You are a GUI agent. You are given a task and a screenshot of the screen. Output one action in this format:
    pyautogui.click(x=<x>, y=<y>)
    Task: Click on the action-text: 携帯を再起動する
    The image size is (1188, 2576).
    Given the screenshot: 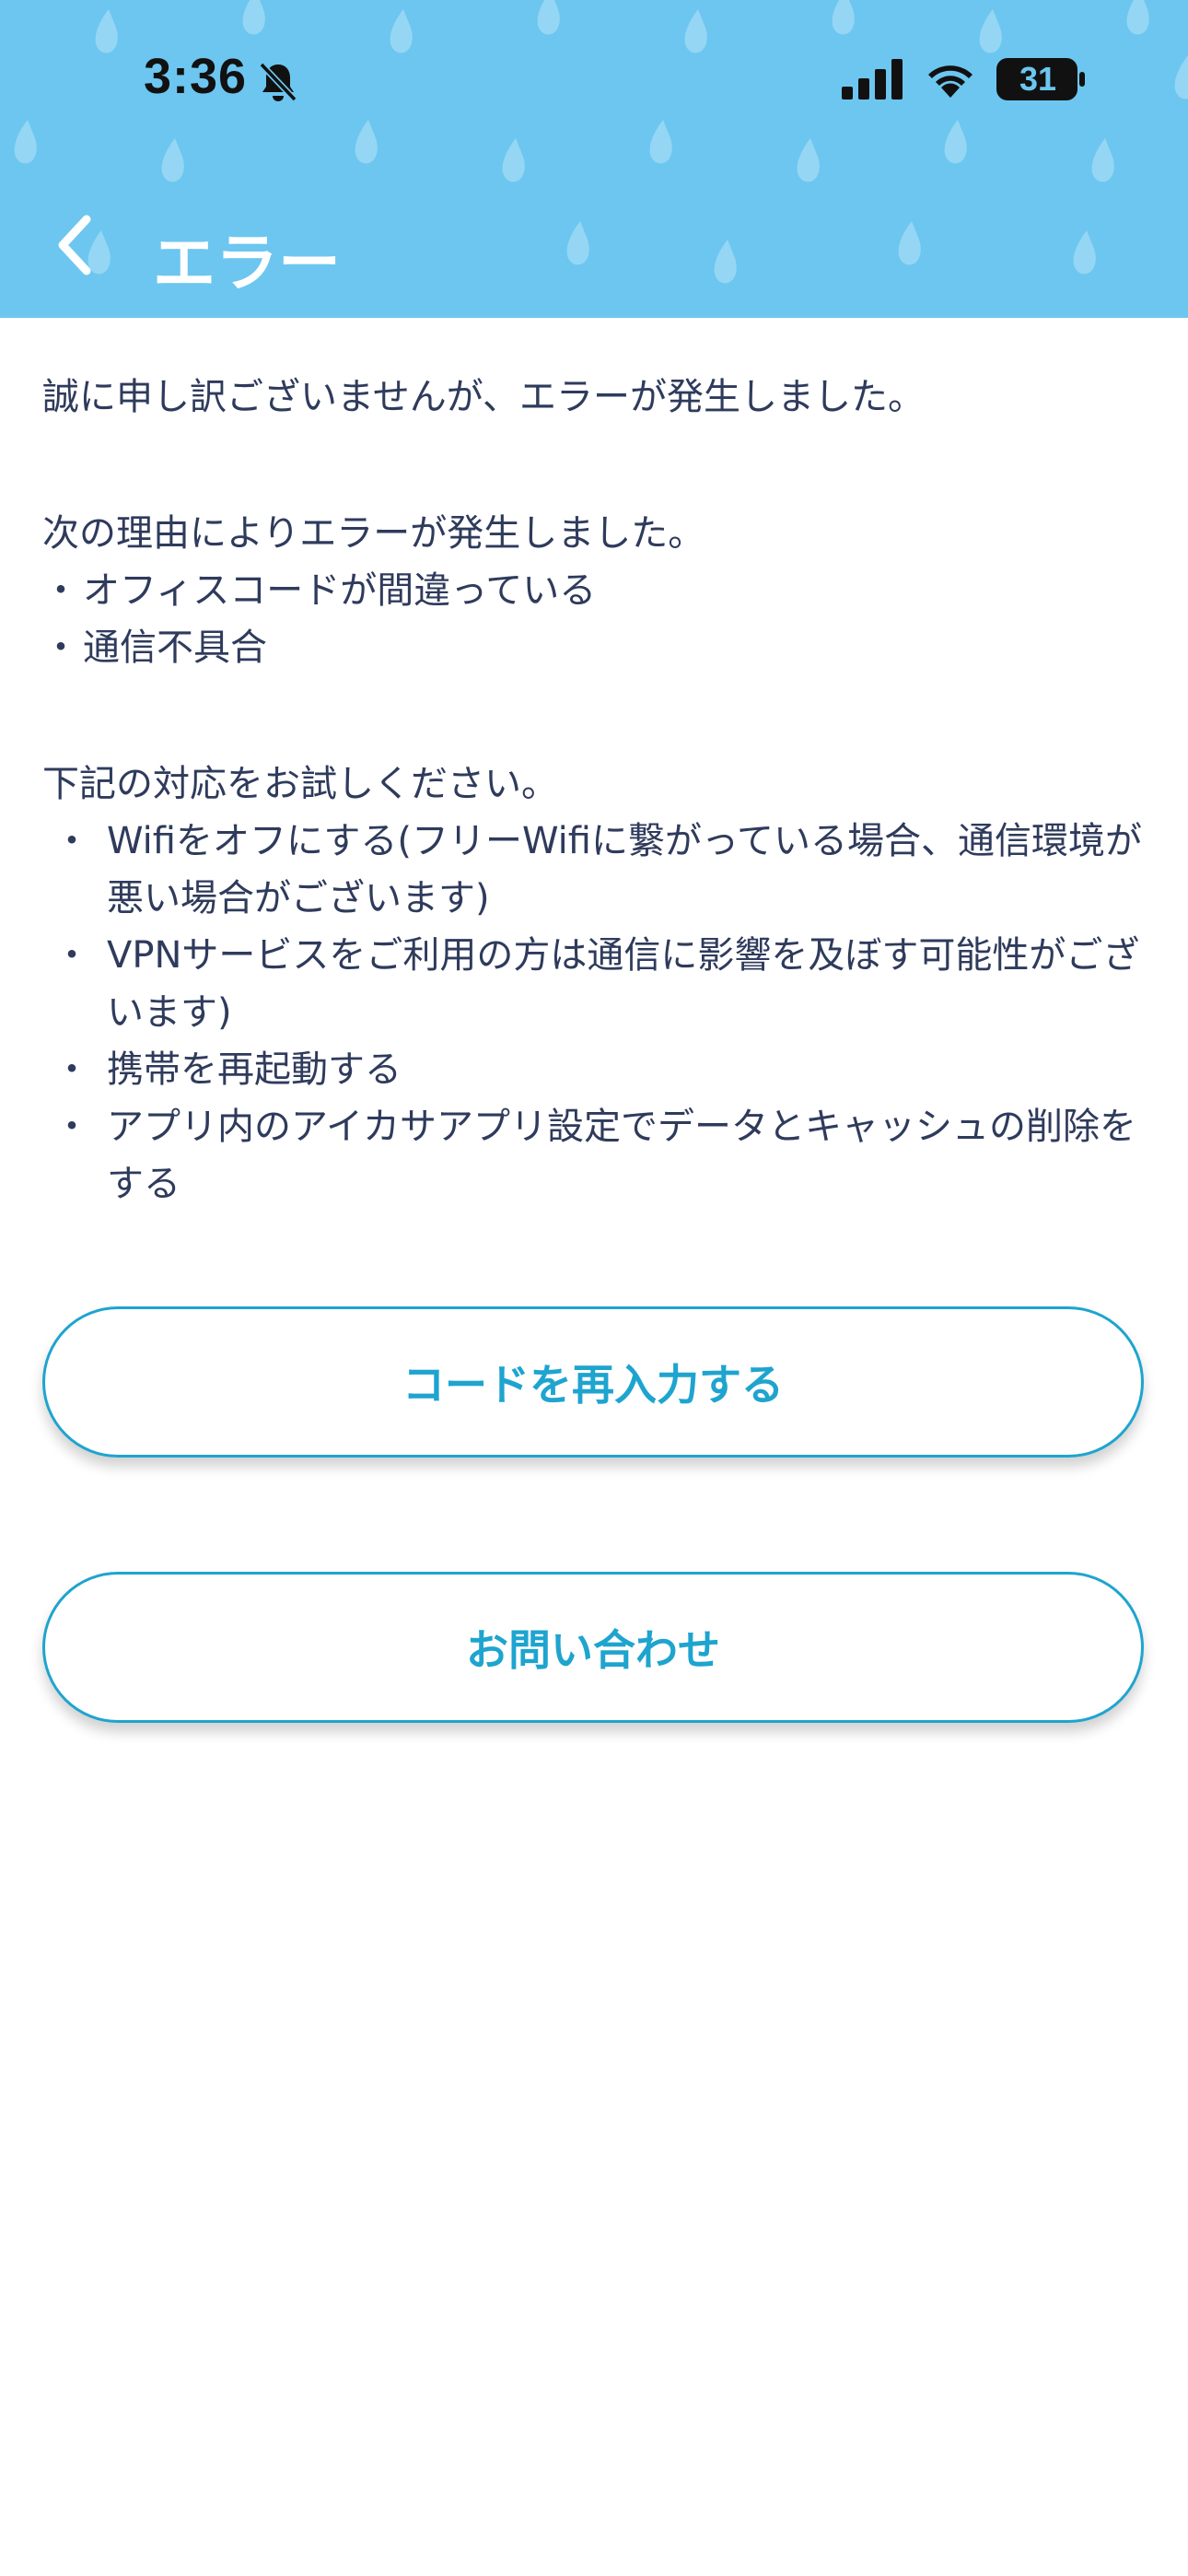 What is the action you would take?
    pyautogui.click(x=254, y=1069)
    